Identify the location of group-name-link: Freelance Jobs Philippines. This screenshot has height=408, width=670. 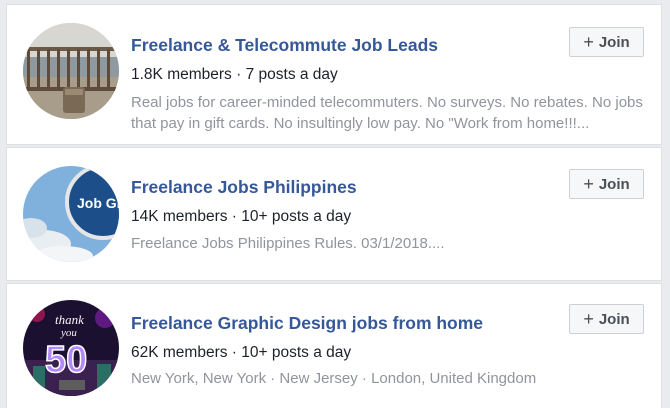
(244, 187).